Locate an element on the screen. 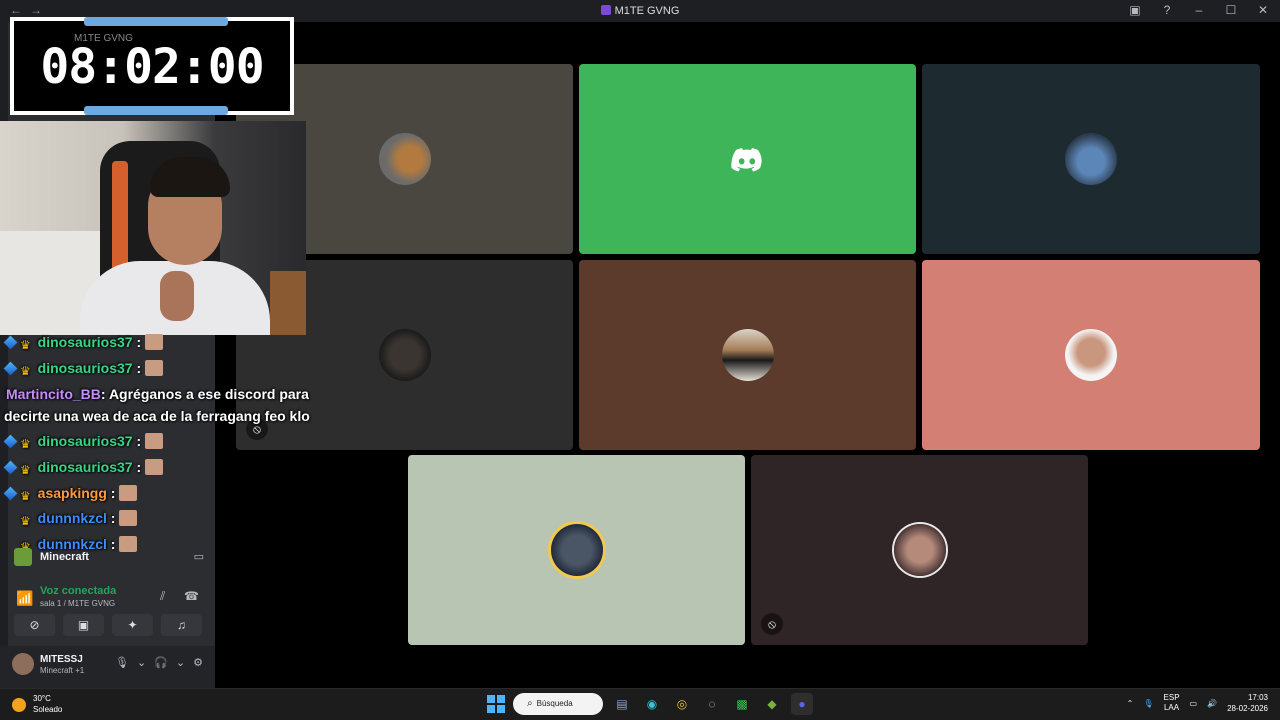 The width and height of the screenshot is (1280, 720). webcam-overlay is located at coordinates (153, 228).